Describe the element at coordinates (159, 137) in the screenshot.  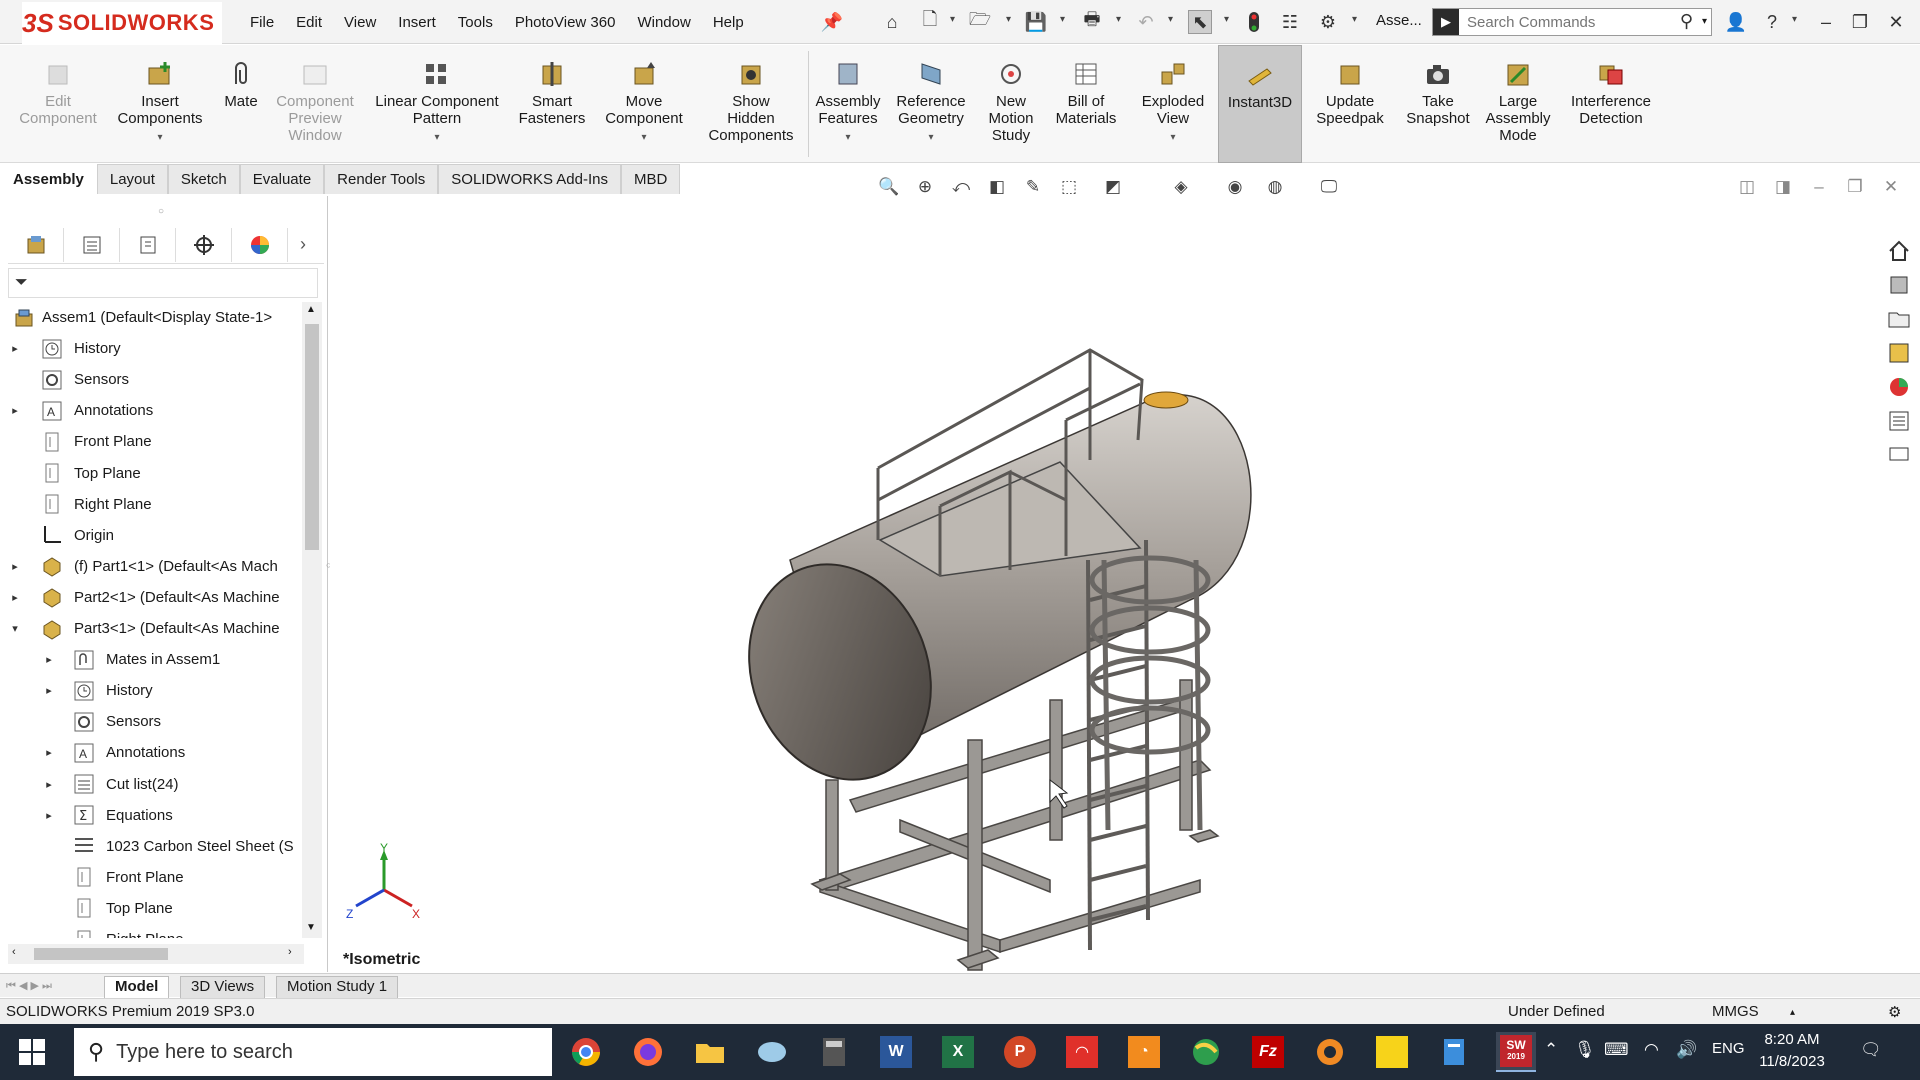
I see `insert-components-dropdown-icon: ▾` at that location.